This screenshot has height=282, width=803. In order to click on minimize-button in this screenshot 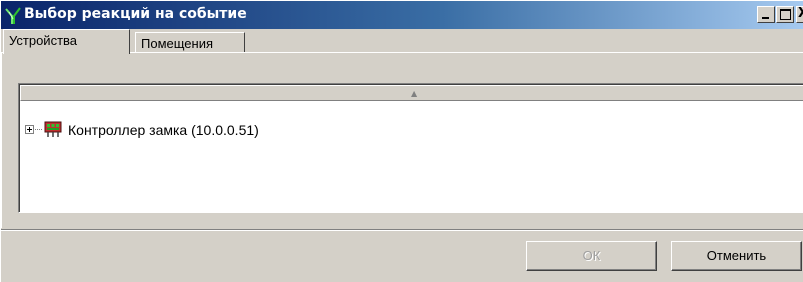, I will do `click(766, 14)`.